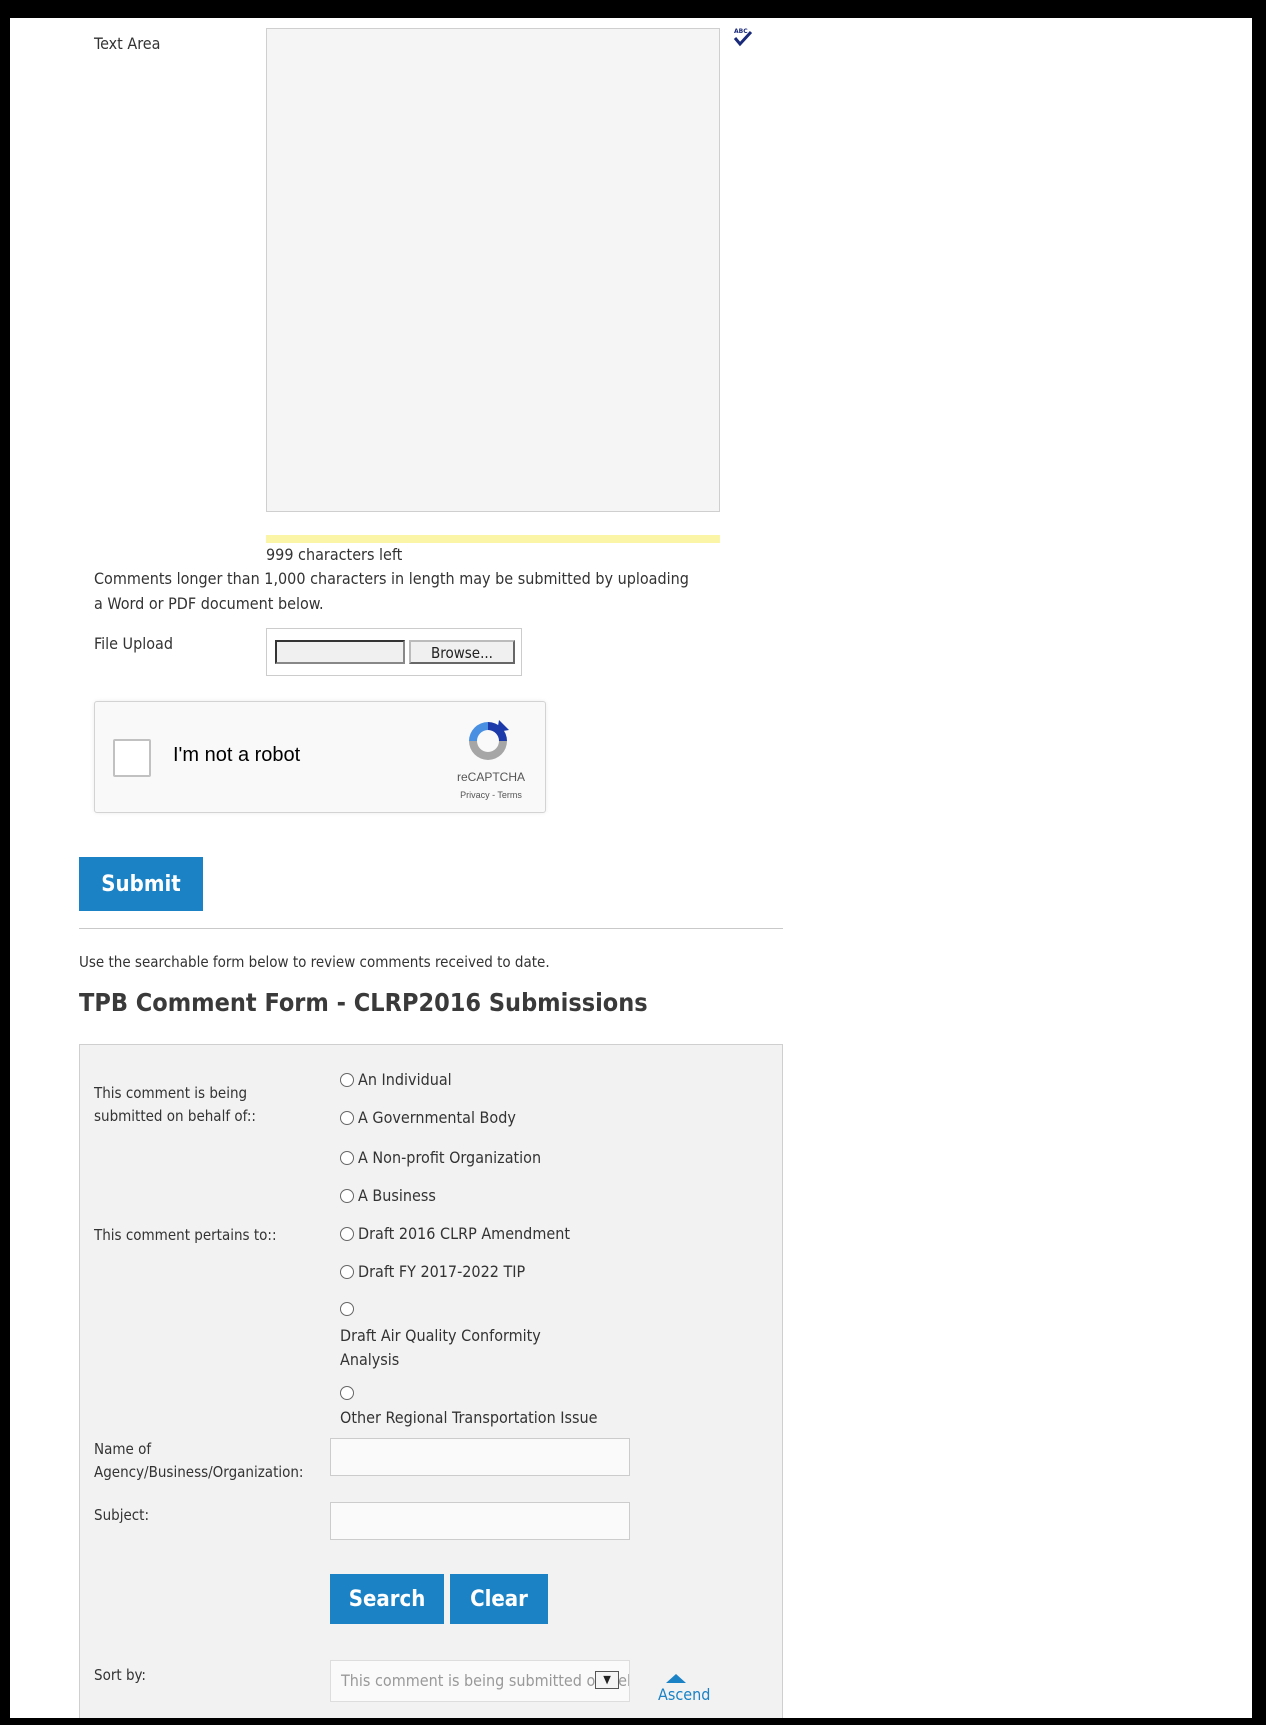  What do you see at coordinates (442, 1271) in the screenshot?
I see `radio-label: Draft FY 2017-2022 TIP` at bounding box center [442, 1271].